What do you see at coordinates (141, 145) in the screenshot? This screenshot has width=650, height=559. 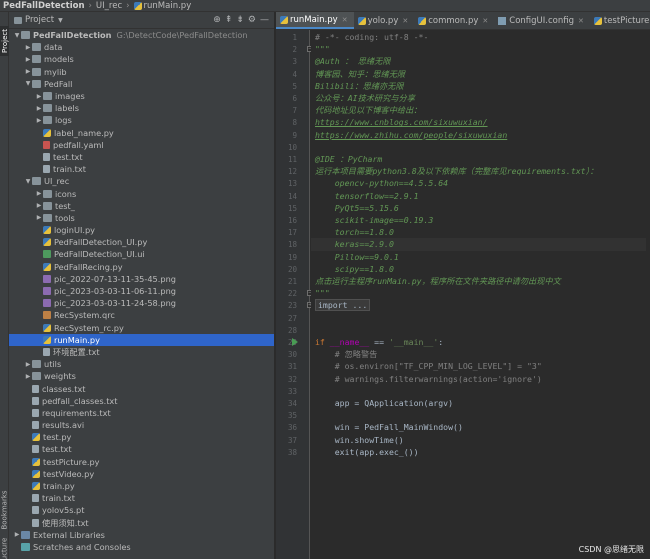 I see `tree-file-item: pedfall.yaml` at bounding box center [141, 145].